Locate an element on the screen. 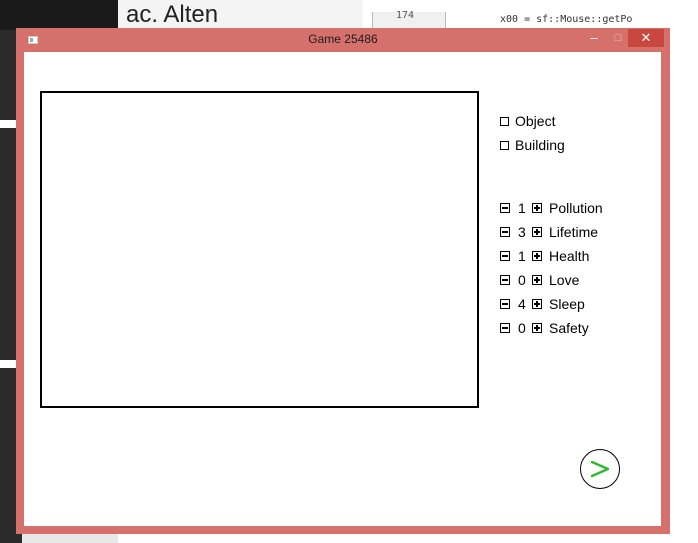 The image size is (698, 543). building-option: Building is located at coordinates (532, 145).